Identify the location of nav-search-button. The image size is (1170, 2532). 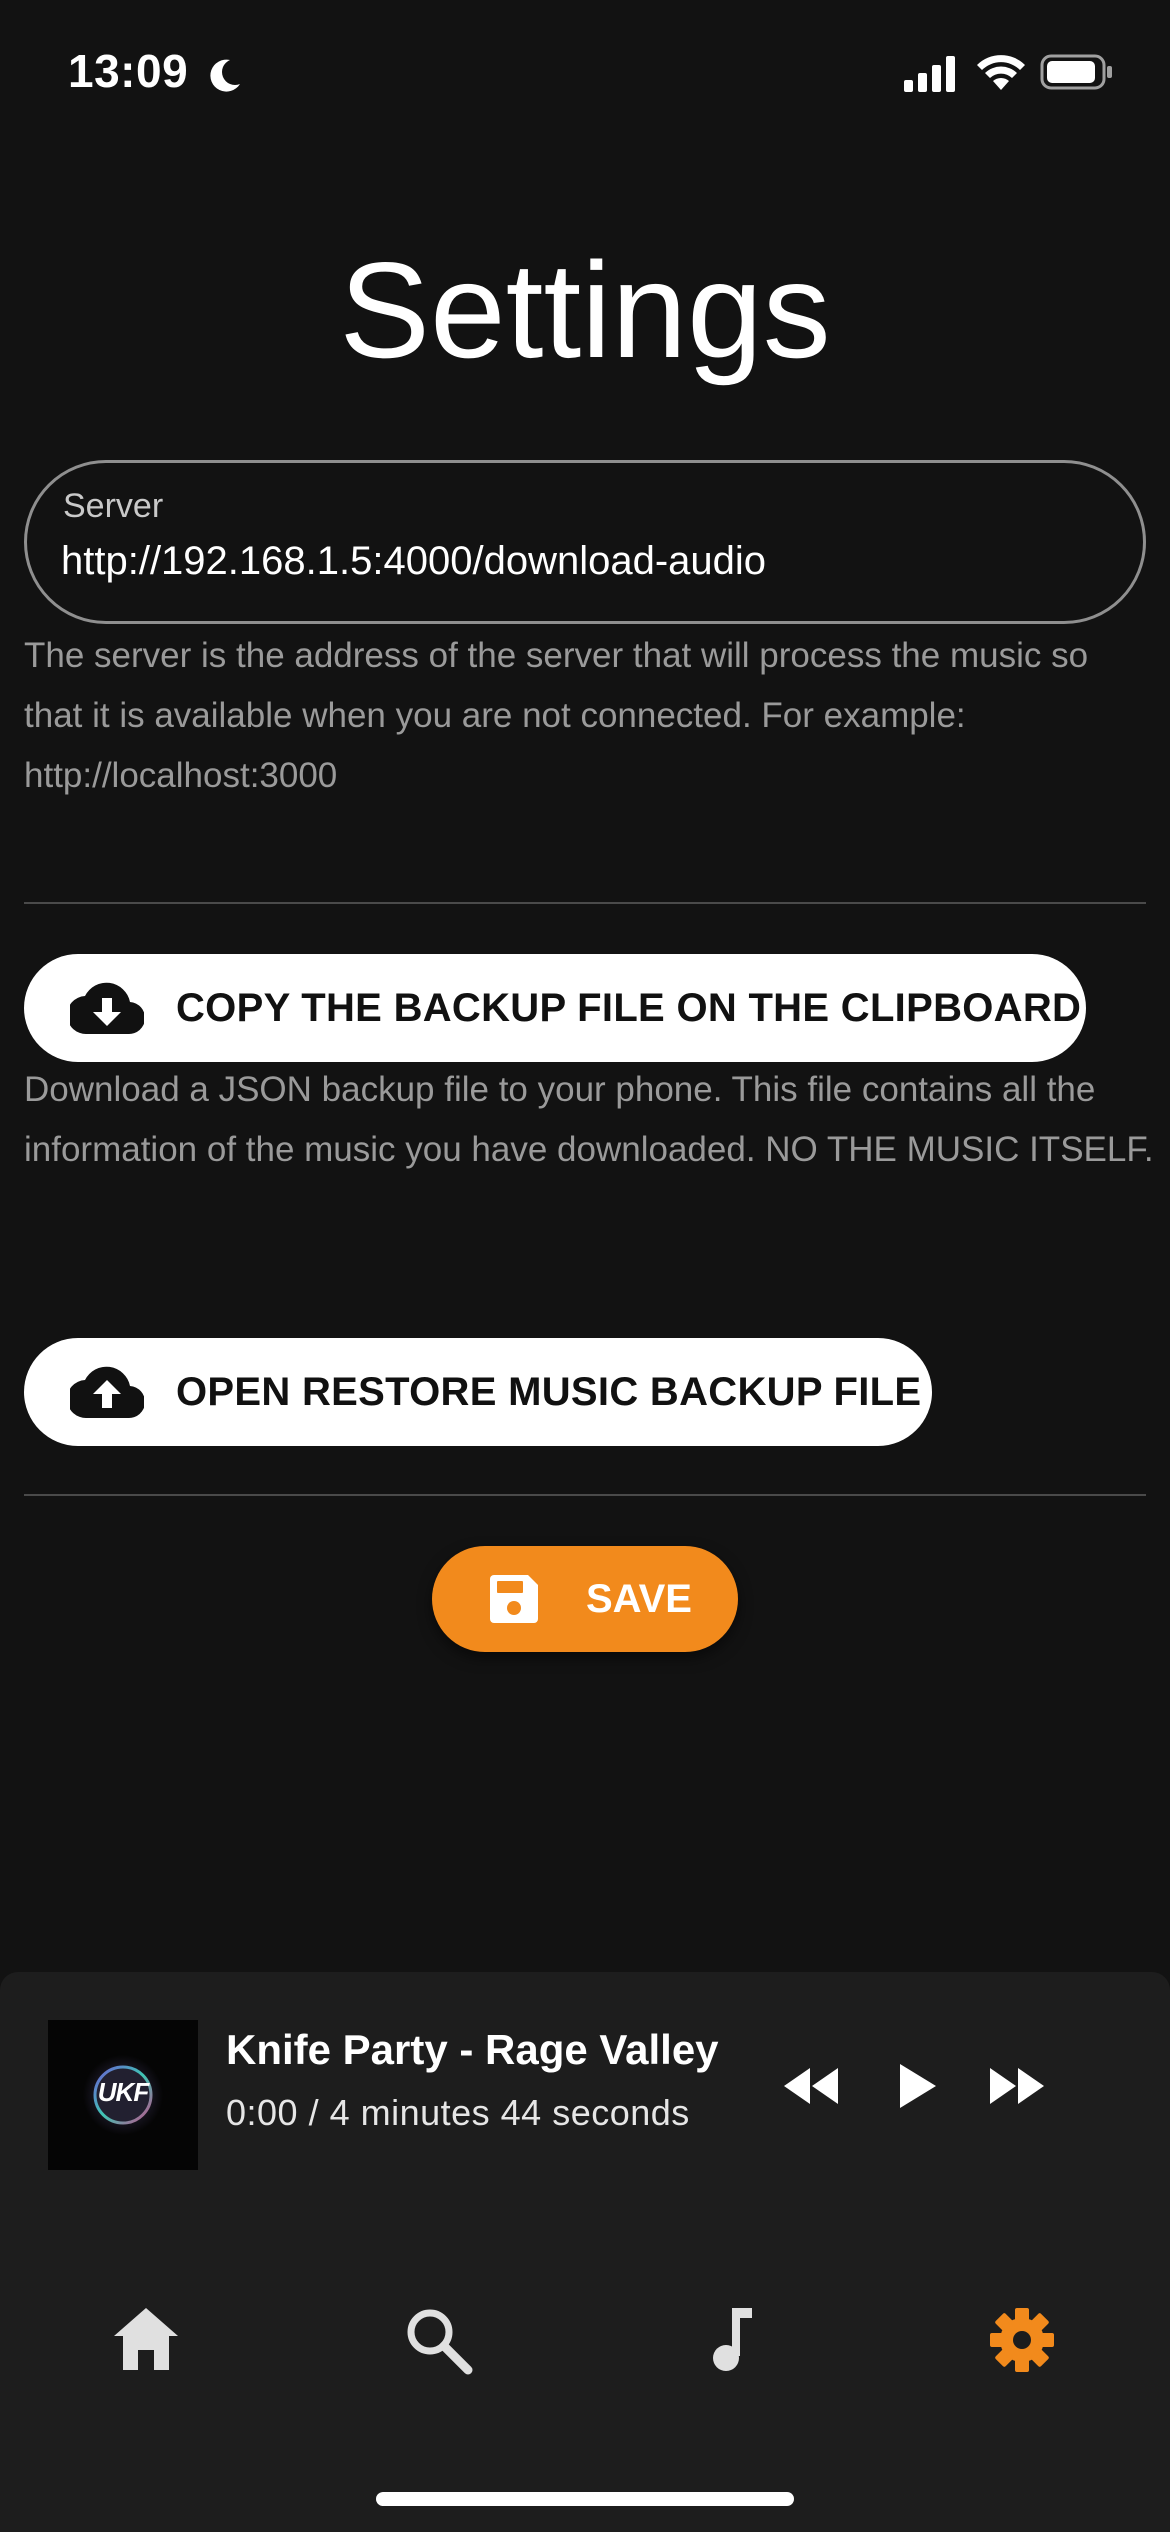
(438, 2340).